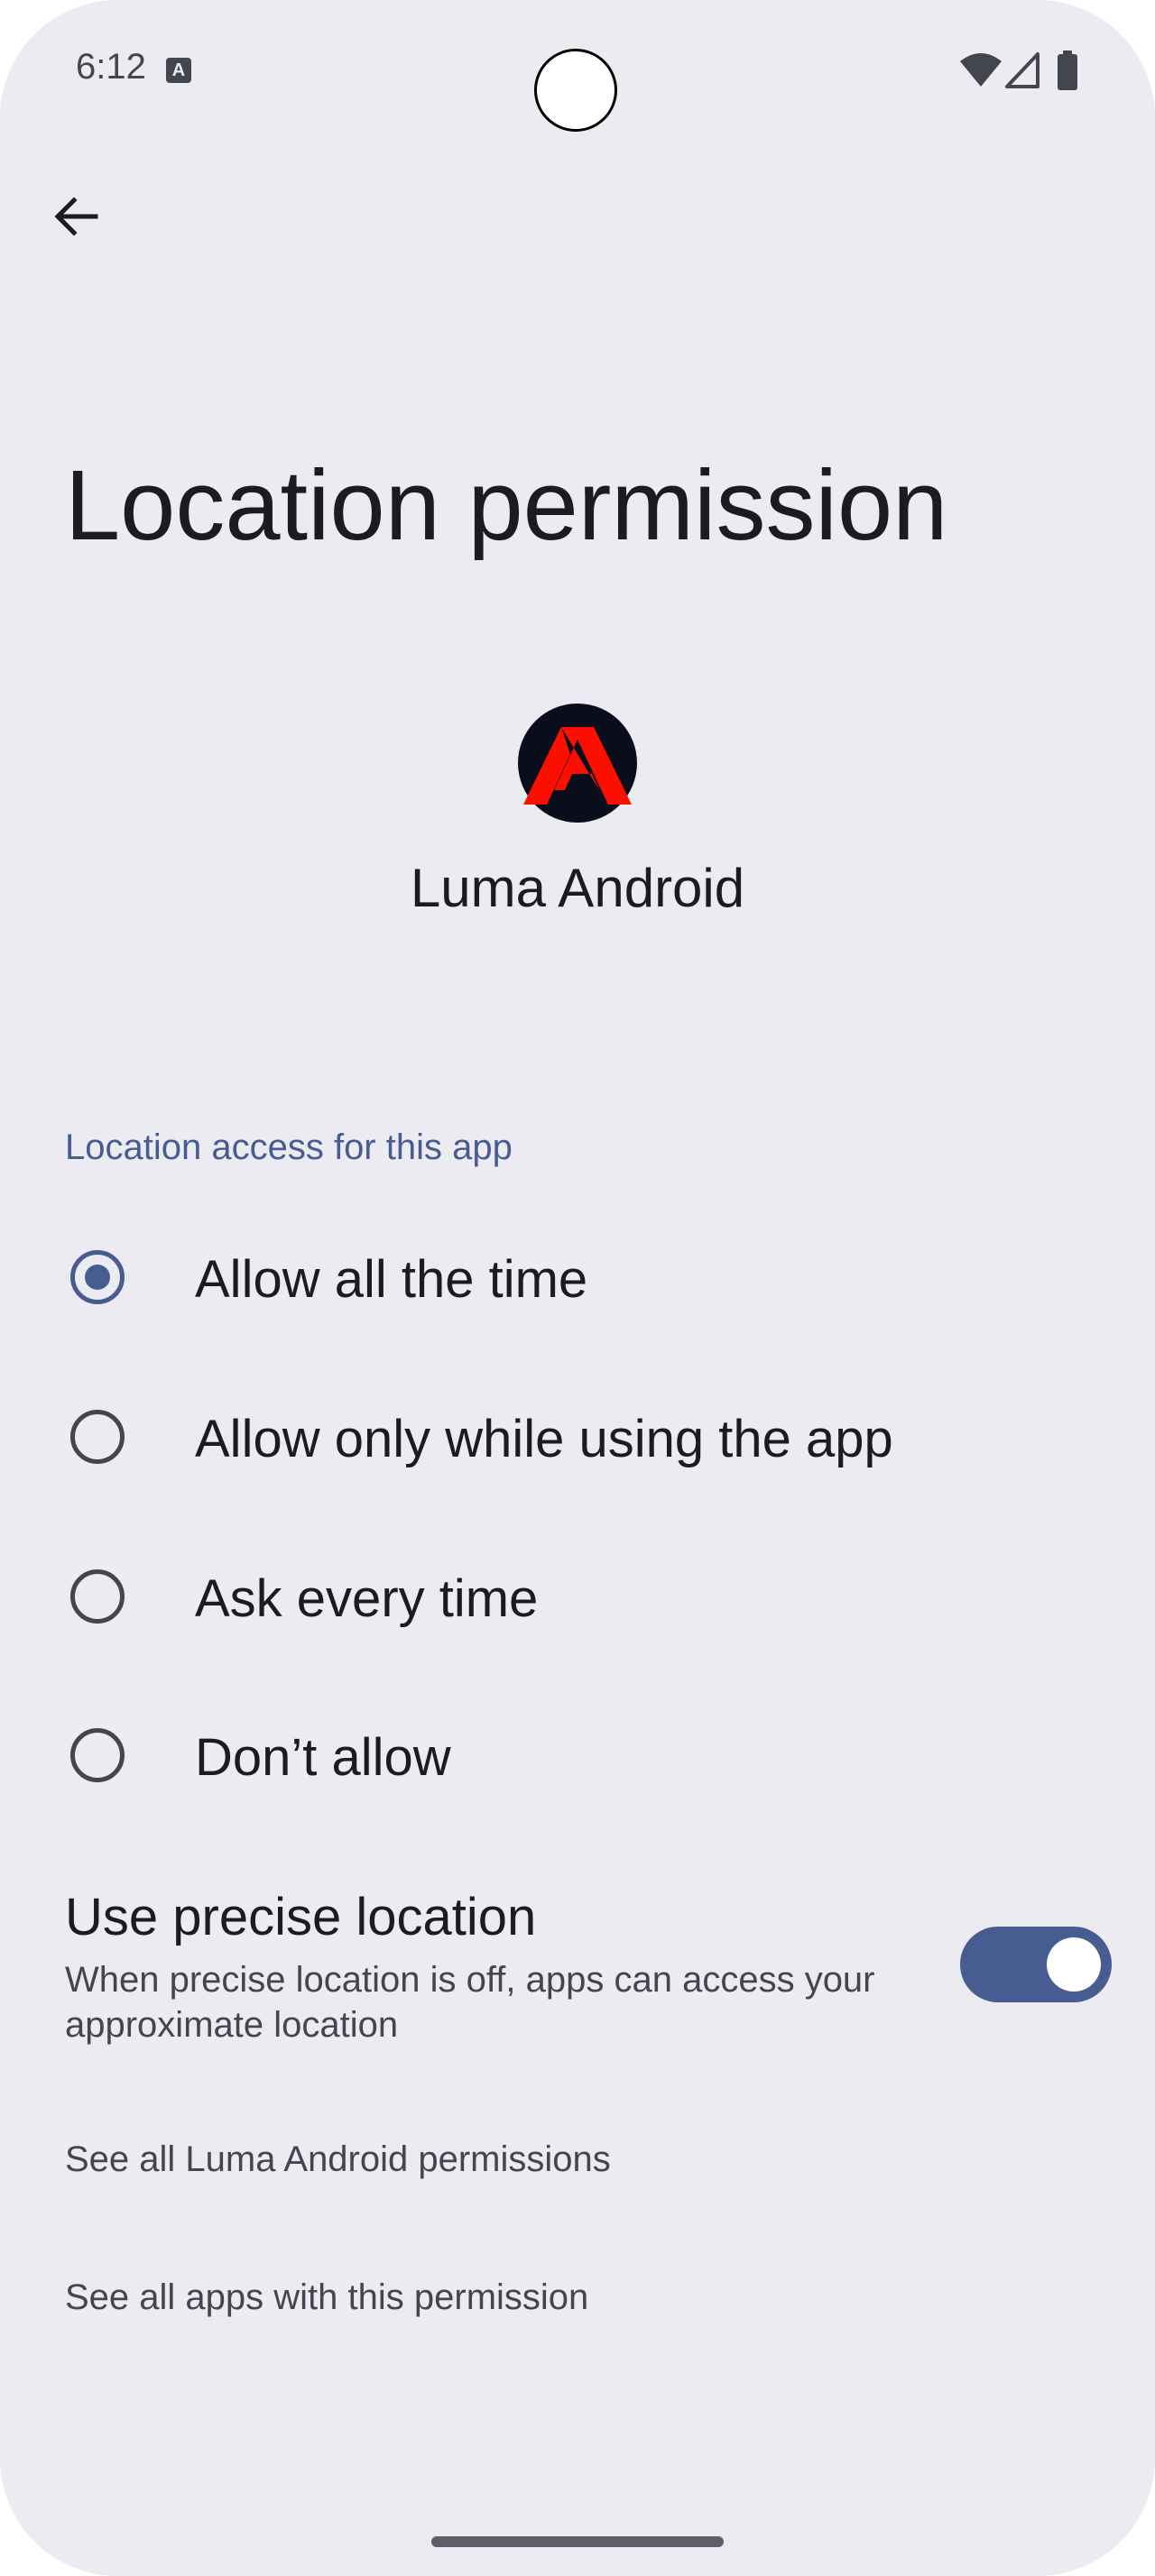 The height and width of the screenshot is (2576, 1155). Describe the element at coordinates (1036, 1965) in the screenshot. I see `precise-location-toggle` at that location.